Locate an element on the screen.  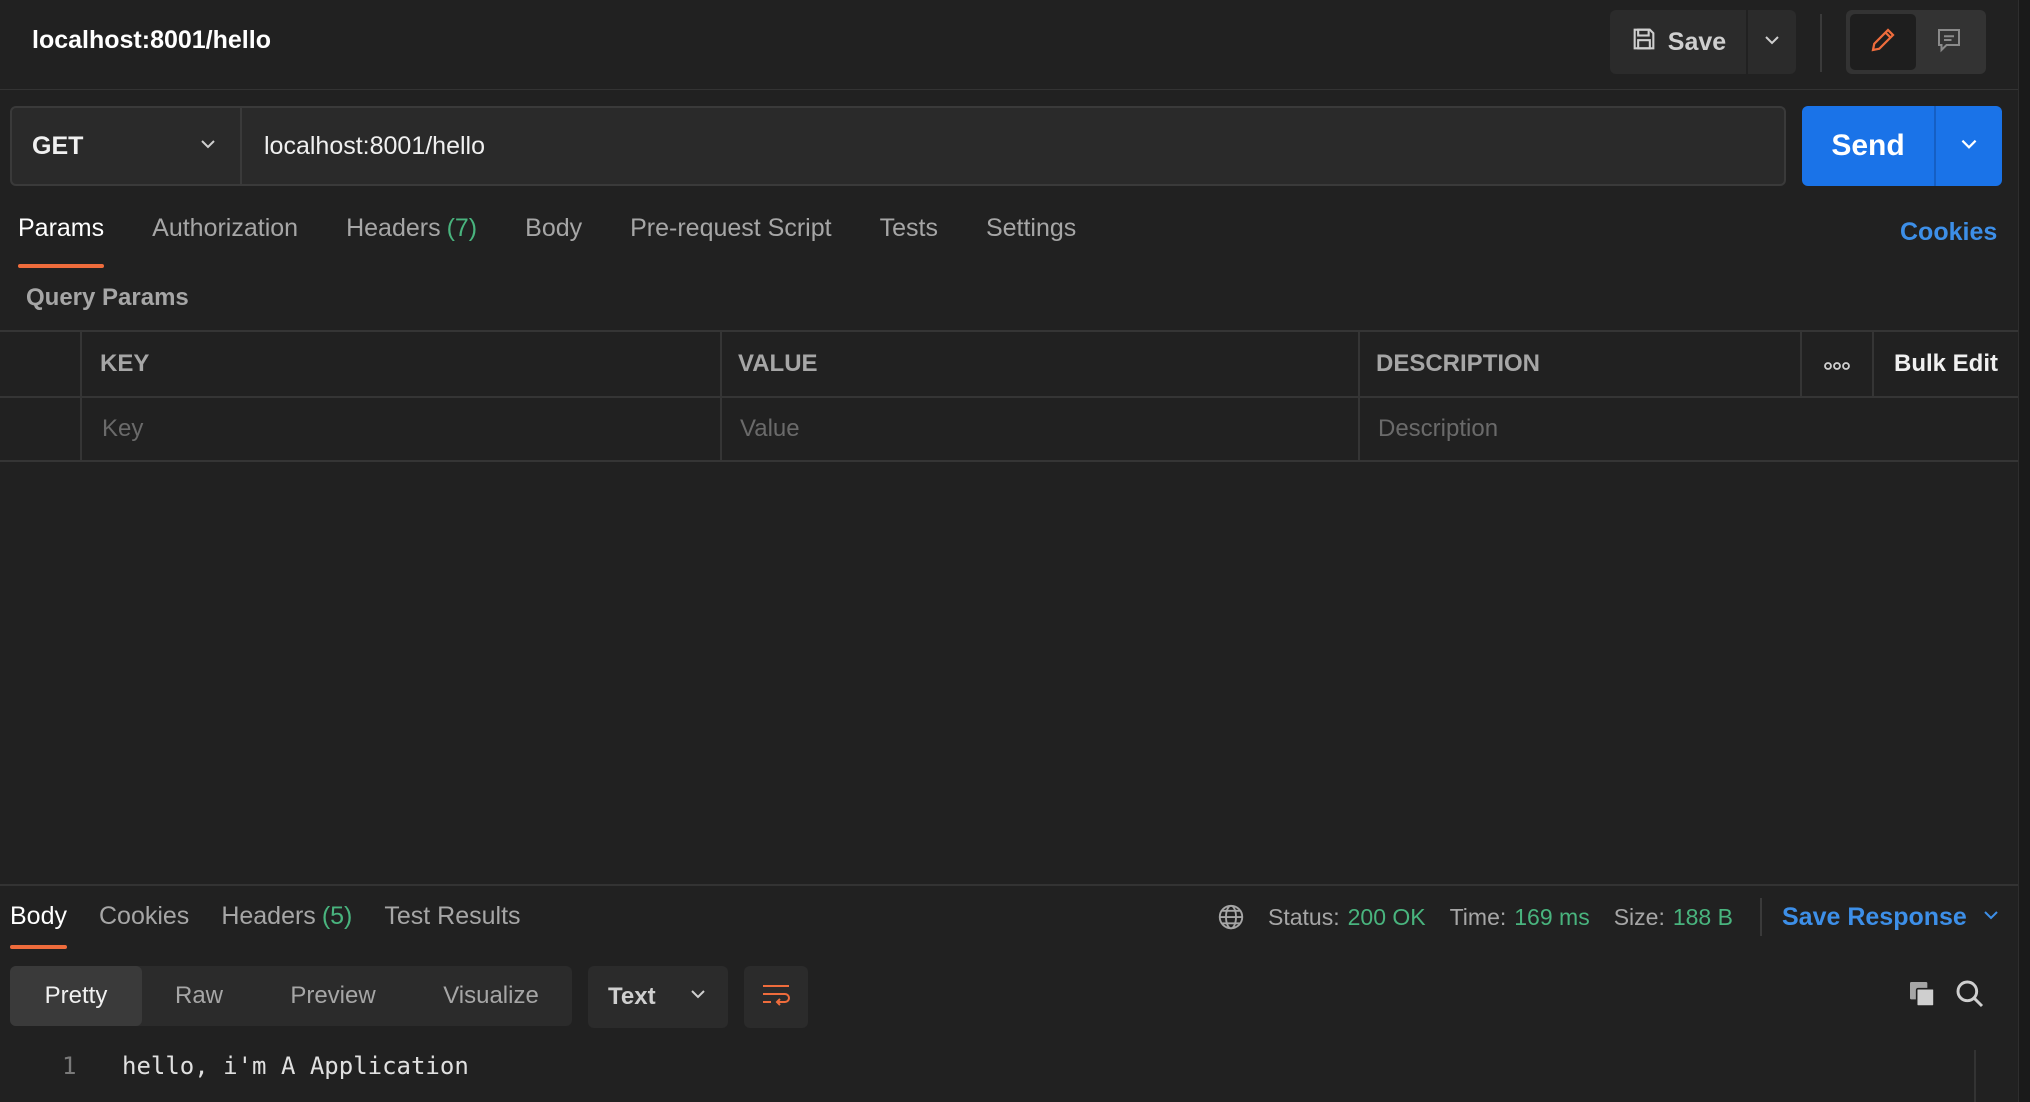
time-label: Time: is located at coordinates (1478, 916).